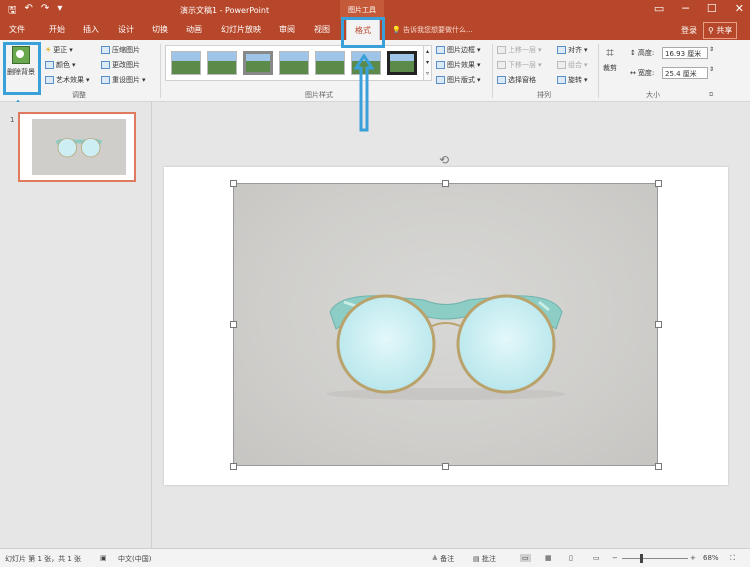 This screenshot has height=567, width=750. I want to click on zoom-slider, so click(655, 558).